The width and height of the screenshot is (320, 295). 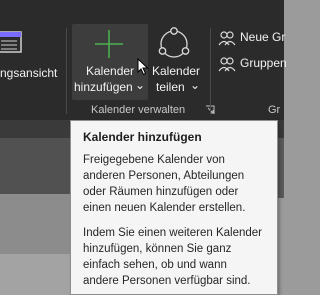 I want to click on share-calendar-icon, so click(x=174, y=42).